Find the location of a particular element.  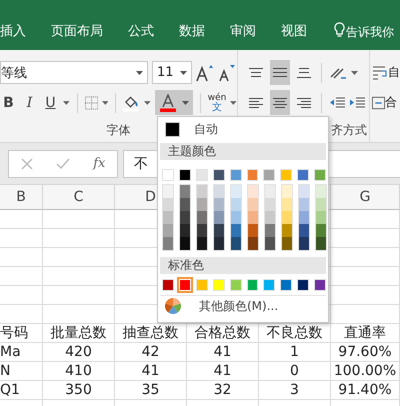

tell-me-search: 告诉我你 is located at coordinates (370, 32).